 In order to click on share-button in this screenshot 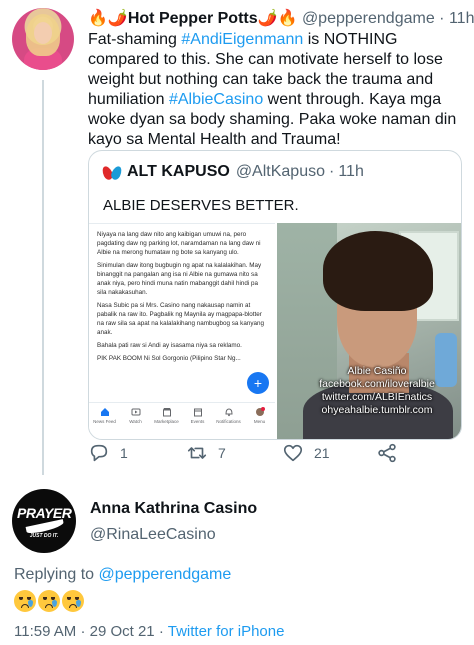, I will do `click(392, 453)`.